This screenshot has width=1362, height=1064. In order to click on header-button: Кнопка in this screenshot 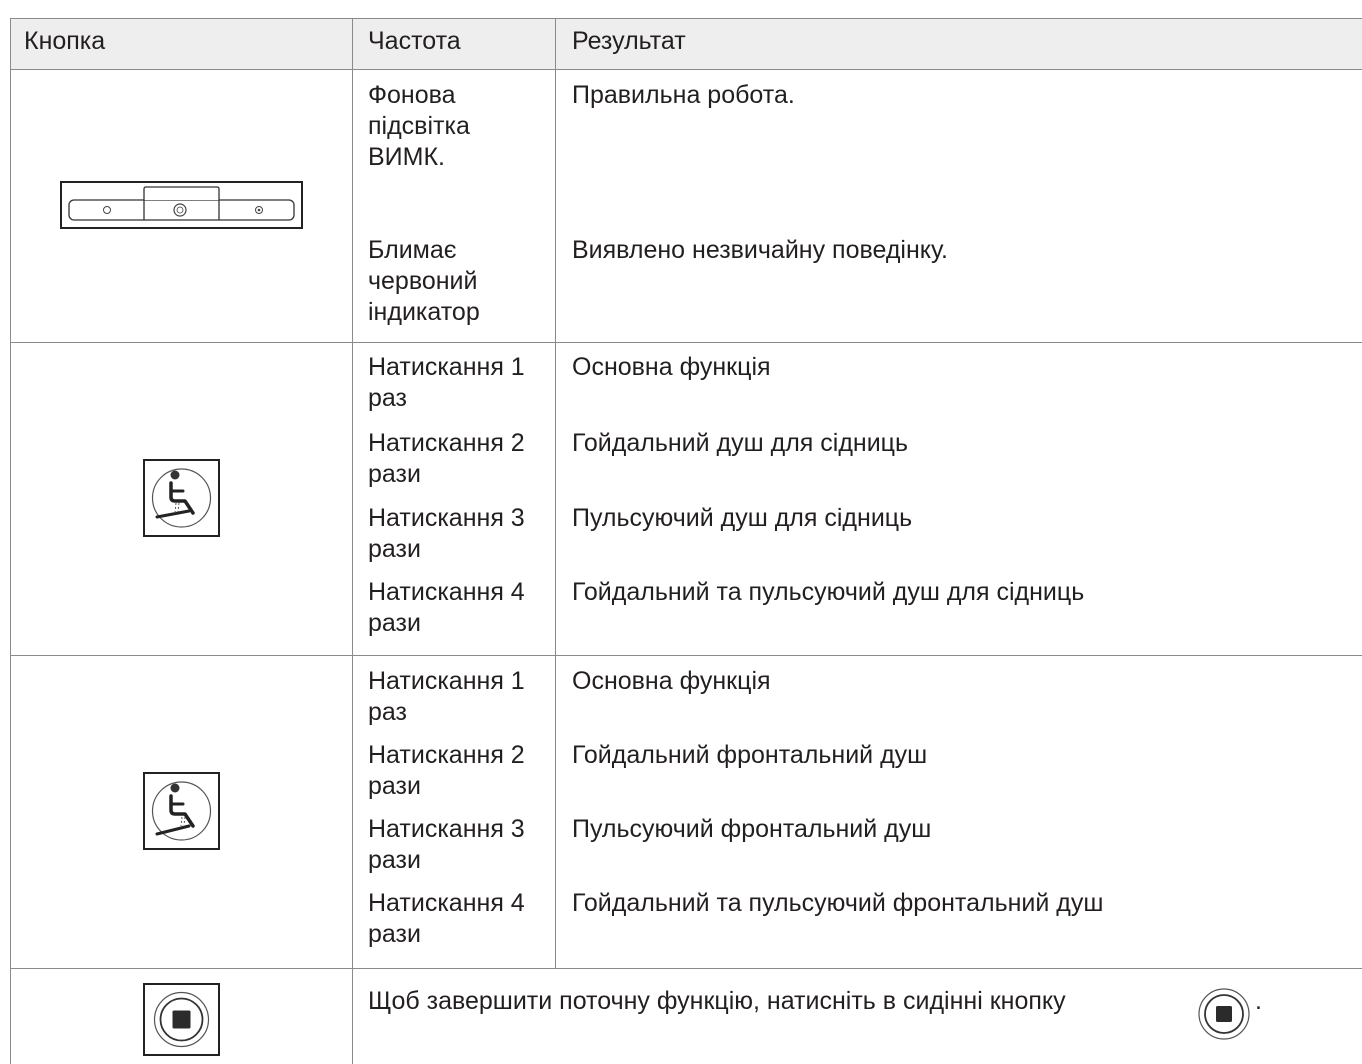, I will do `click(65, 41)`.